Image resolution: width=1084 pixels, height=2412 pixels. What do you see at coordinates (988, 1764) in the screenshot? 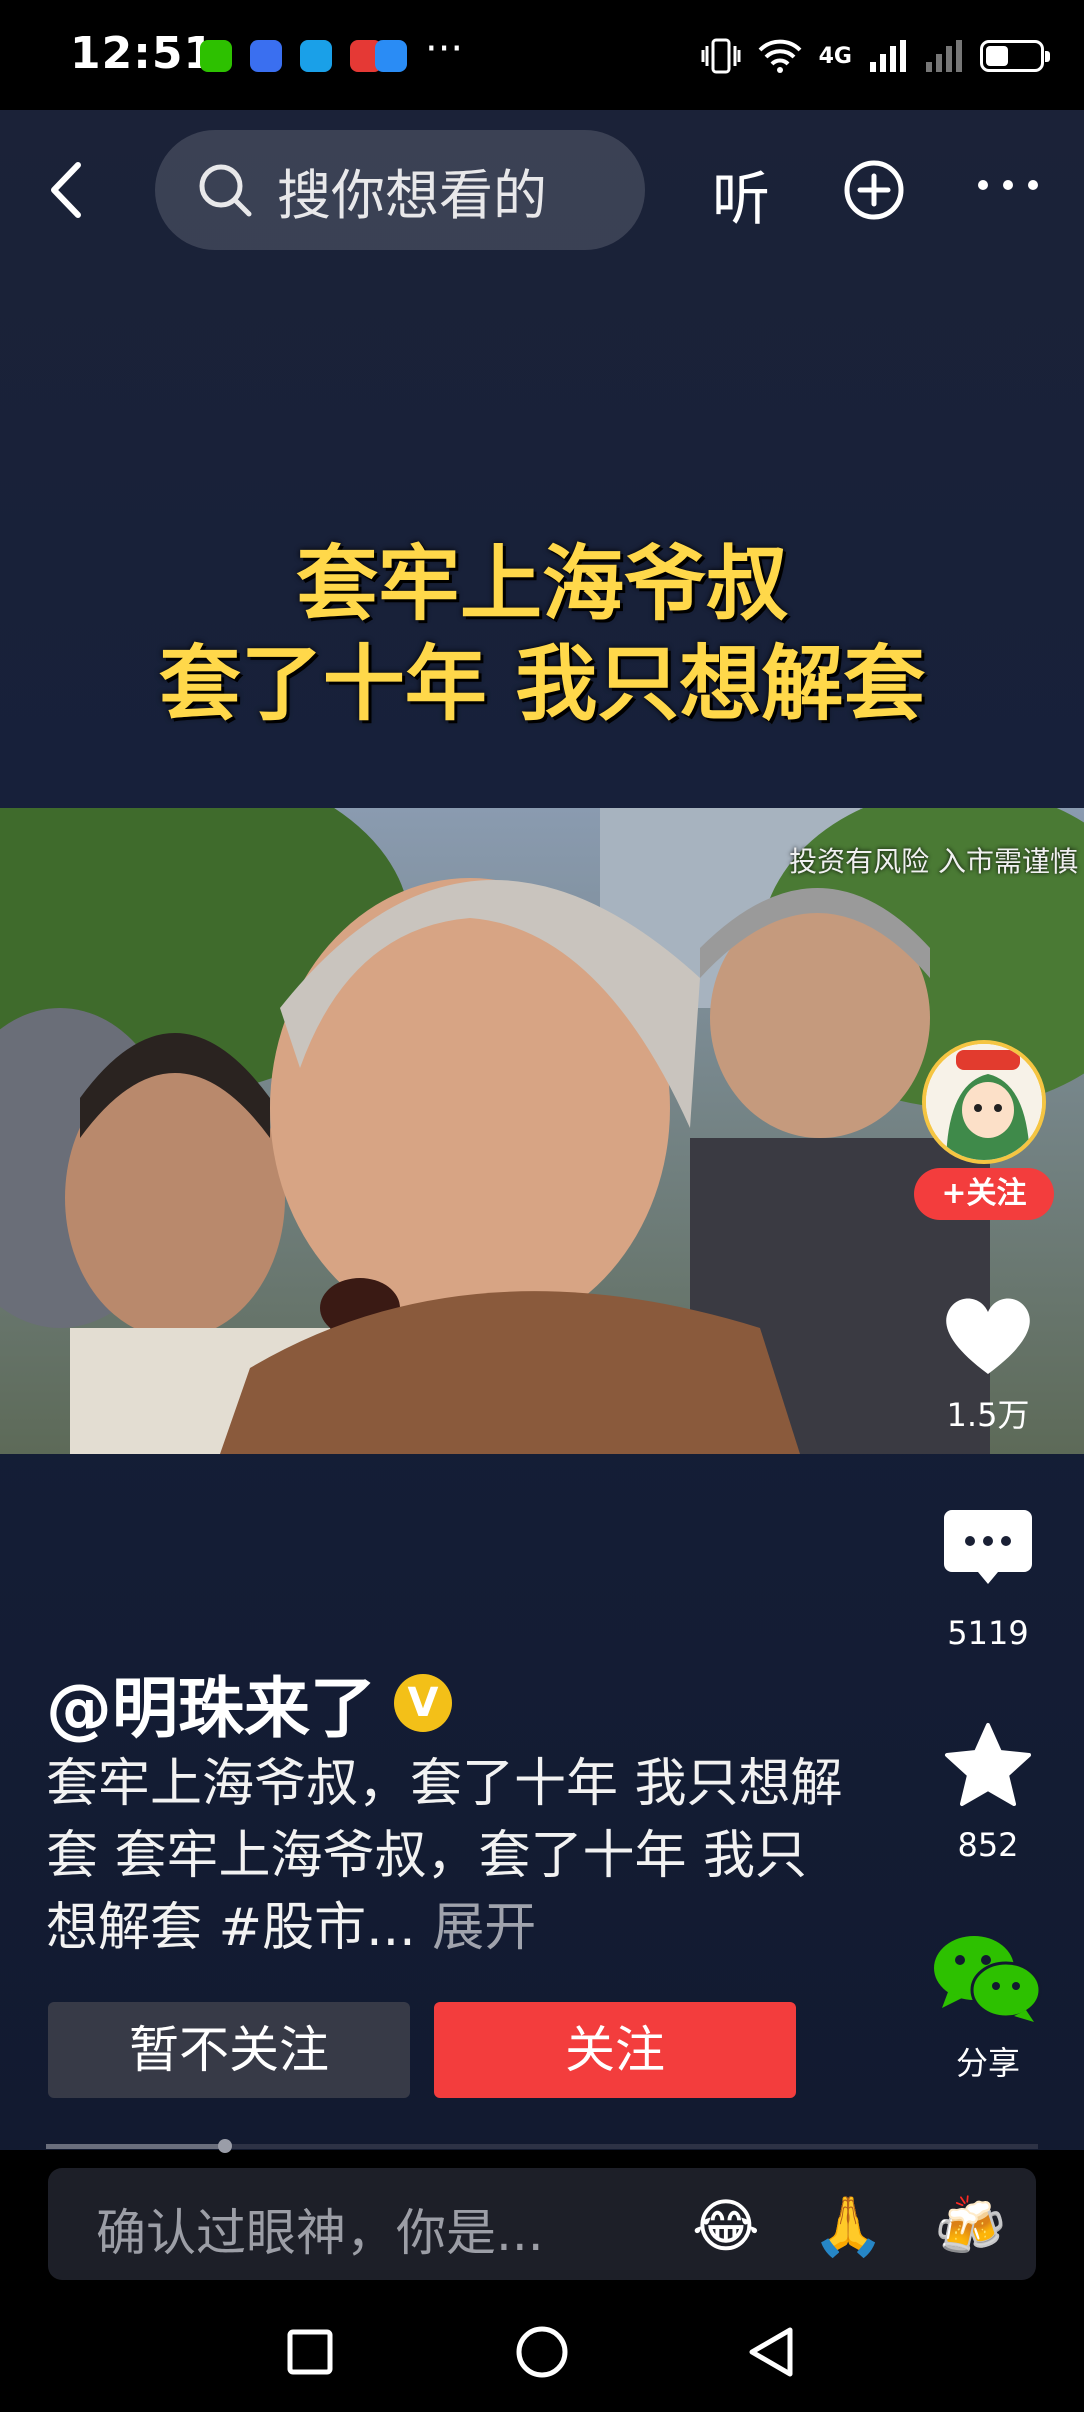
I see `star-icon` at bounding box center [988, 1764].